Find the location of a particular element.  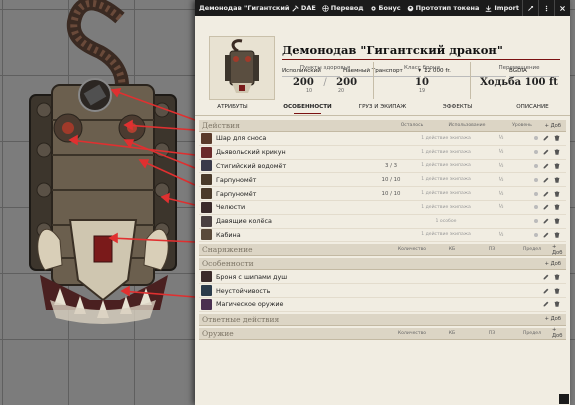

weapons-title: Оружие is located at coordinates (218, 333).